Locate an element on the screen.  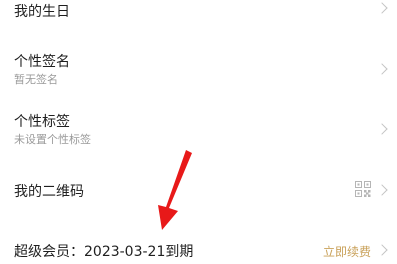
signature-value: 暂无签名 is located at coordinates (36, 79).